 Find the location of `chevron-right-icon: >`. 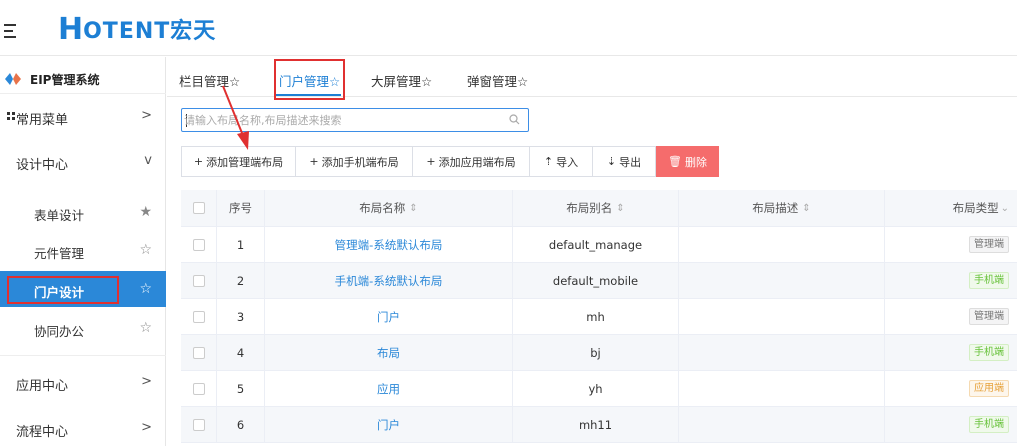

chevron-right-icon: > is located at coordinates (146, 427).